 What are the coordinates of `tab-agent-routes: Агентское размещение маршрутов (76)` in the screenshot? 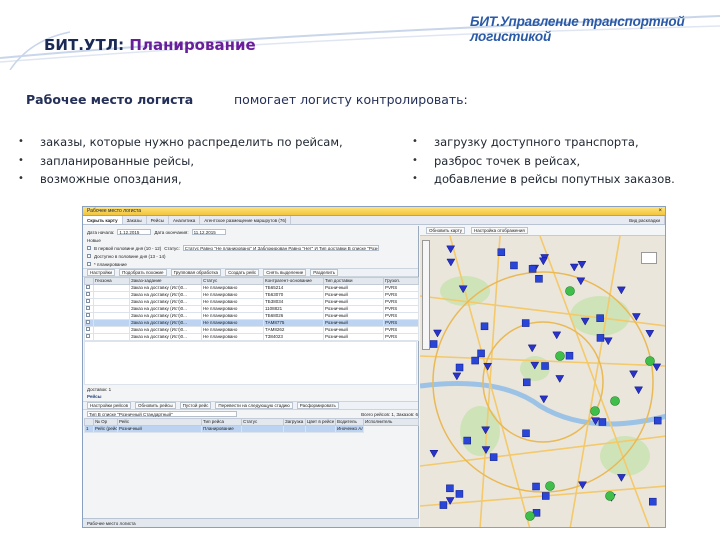 It's located at (246, 220).